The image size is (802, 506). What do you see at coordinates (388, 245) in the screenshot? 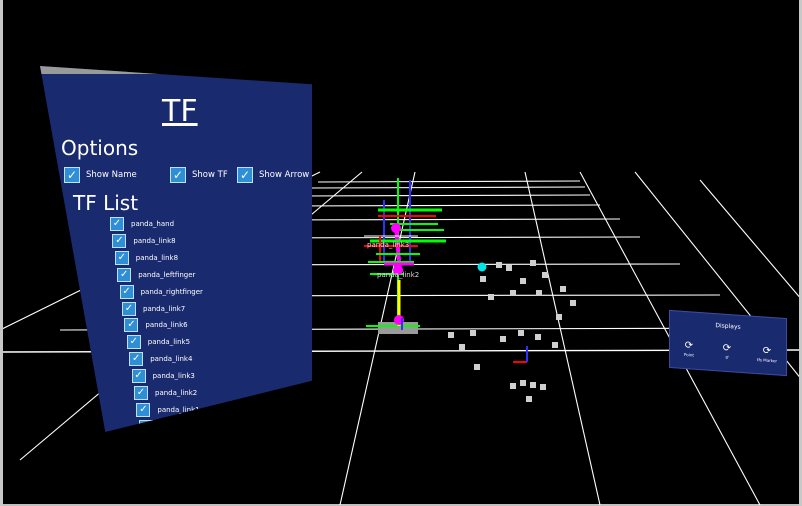
I see `scene-label-panda-link3: panda_link3` at bounding box center [388, 245].